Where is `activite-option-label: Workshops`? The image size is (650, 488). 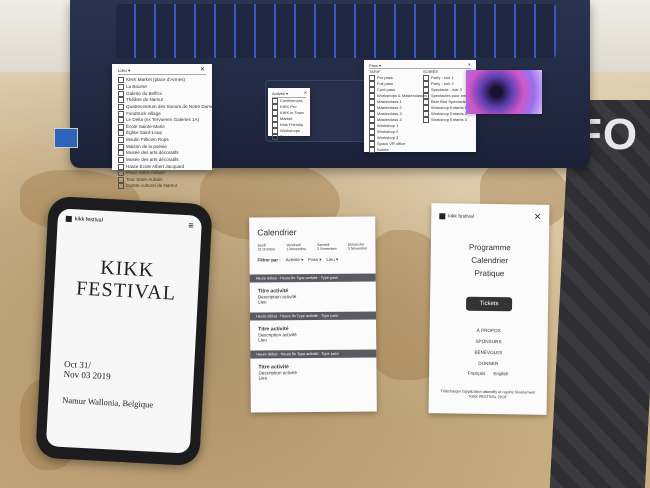 activite-option-label: Workshops is located at coordinates (290, 130).